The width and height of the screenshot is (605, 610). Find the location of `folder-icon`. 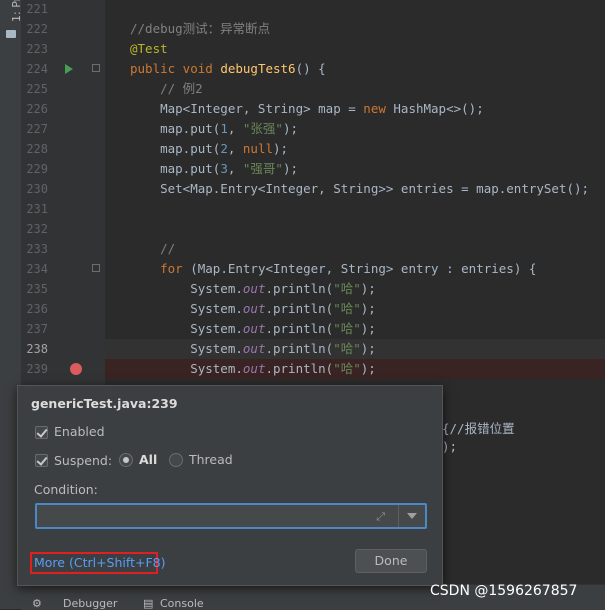

folder-icon is located at coordinates (11, 34).